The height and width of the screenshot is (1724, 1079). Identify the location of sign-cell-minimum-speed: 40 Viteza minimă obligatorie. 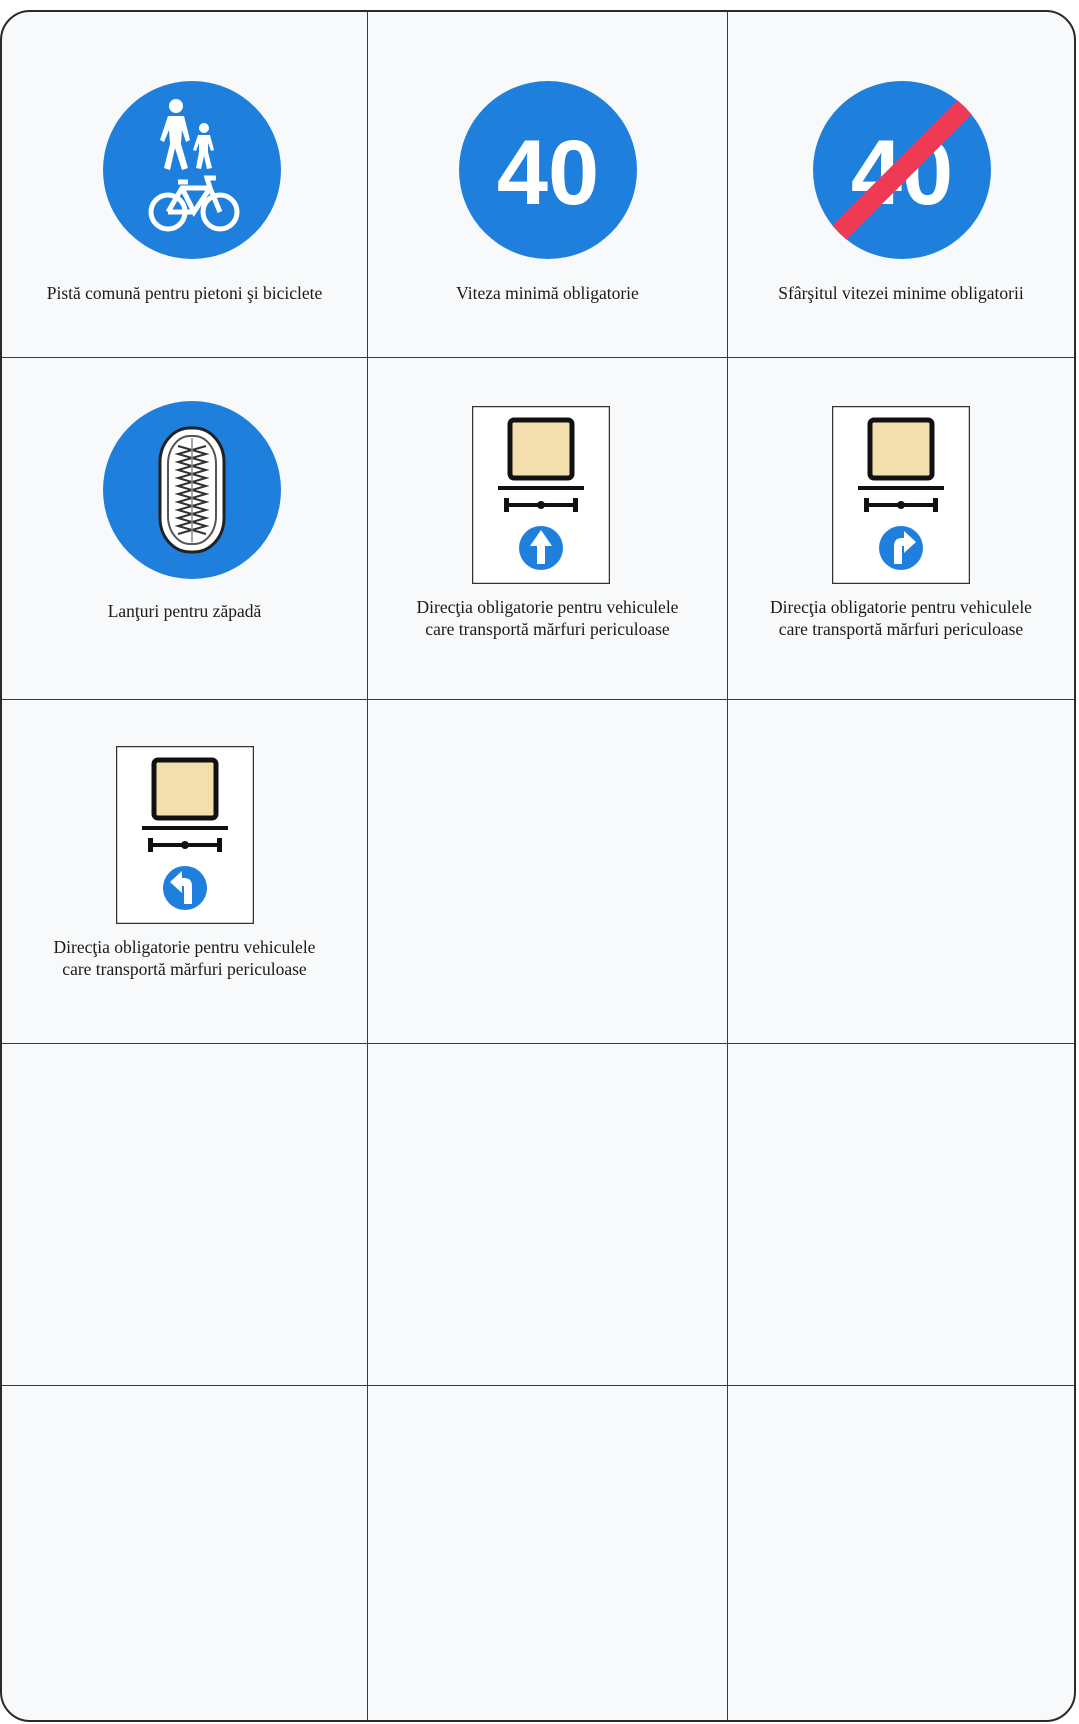
(548, 185).